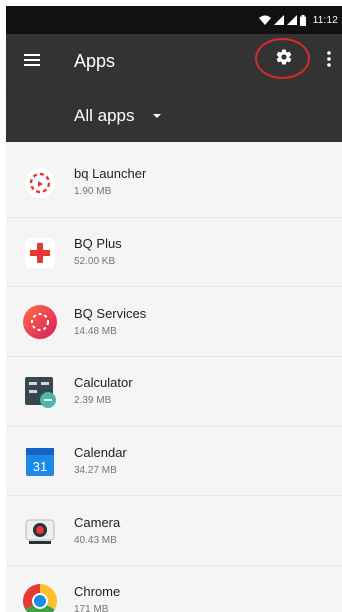 The height and width of the screenshot is (612, 342). What do you see at coordinates (95, 262) in the screenshot?
I see `app-size: 52.00 KB` at bounding box center [95, 262].